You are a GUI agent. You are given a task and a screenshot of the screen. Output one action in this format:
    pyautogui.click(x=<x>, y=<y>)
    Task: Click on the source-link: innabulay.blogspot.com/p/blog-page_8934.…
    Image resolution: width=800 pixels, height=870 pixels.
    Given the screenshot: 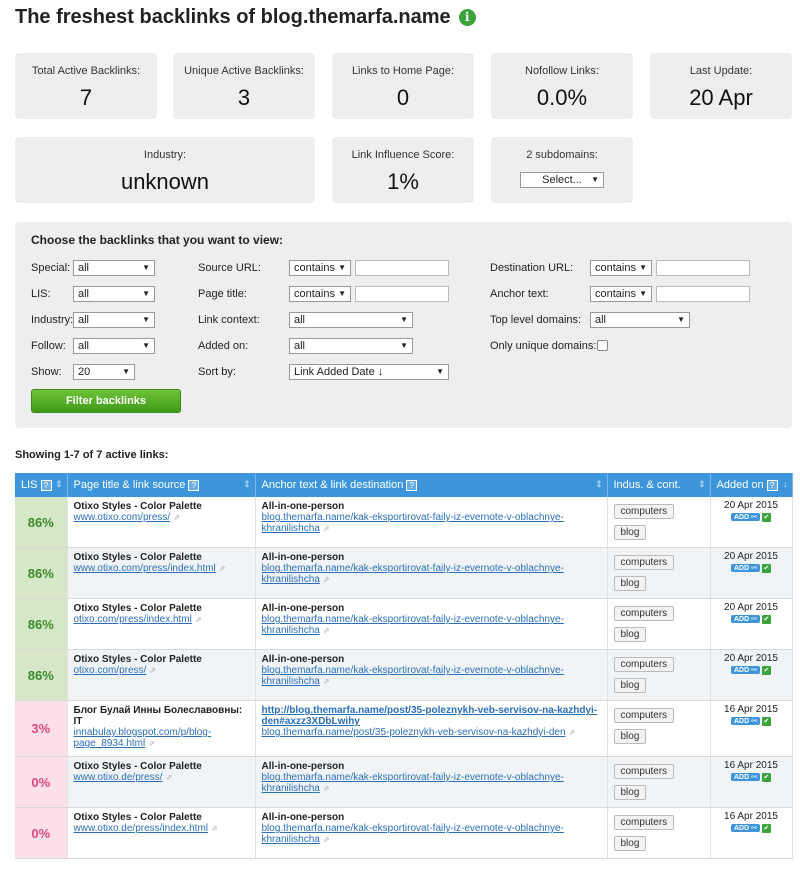 What is the action you would take?
    pyautogui.click(x=143, y=738)
    